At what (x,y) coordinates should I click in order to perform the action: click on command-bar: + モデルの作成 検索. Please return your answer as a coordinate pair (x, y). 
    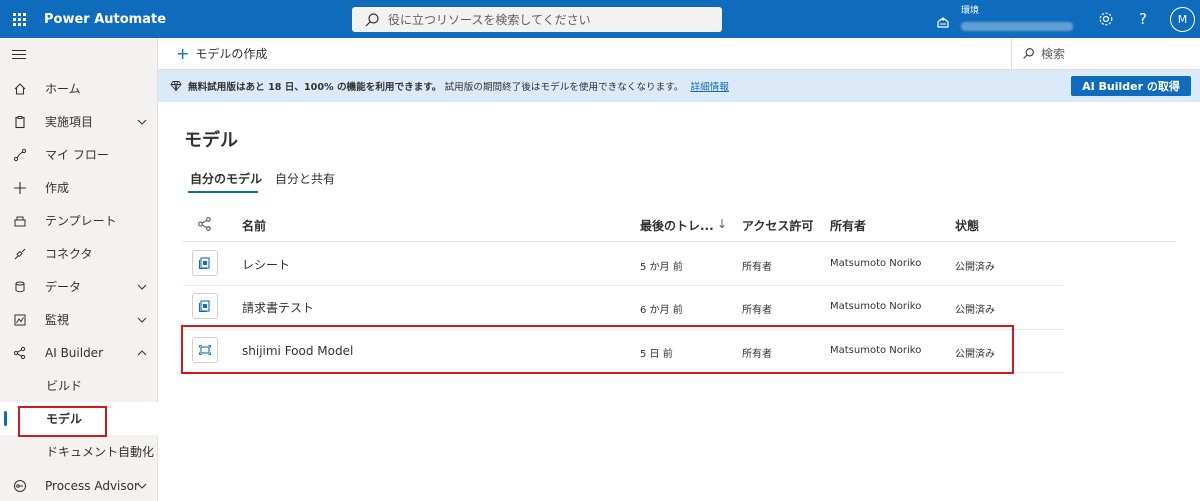
    Looking at the image, I should click on (679, 54).